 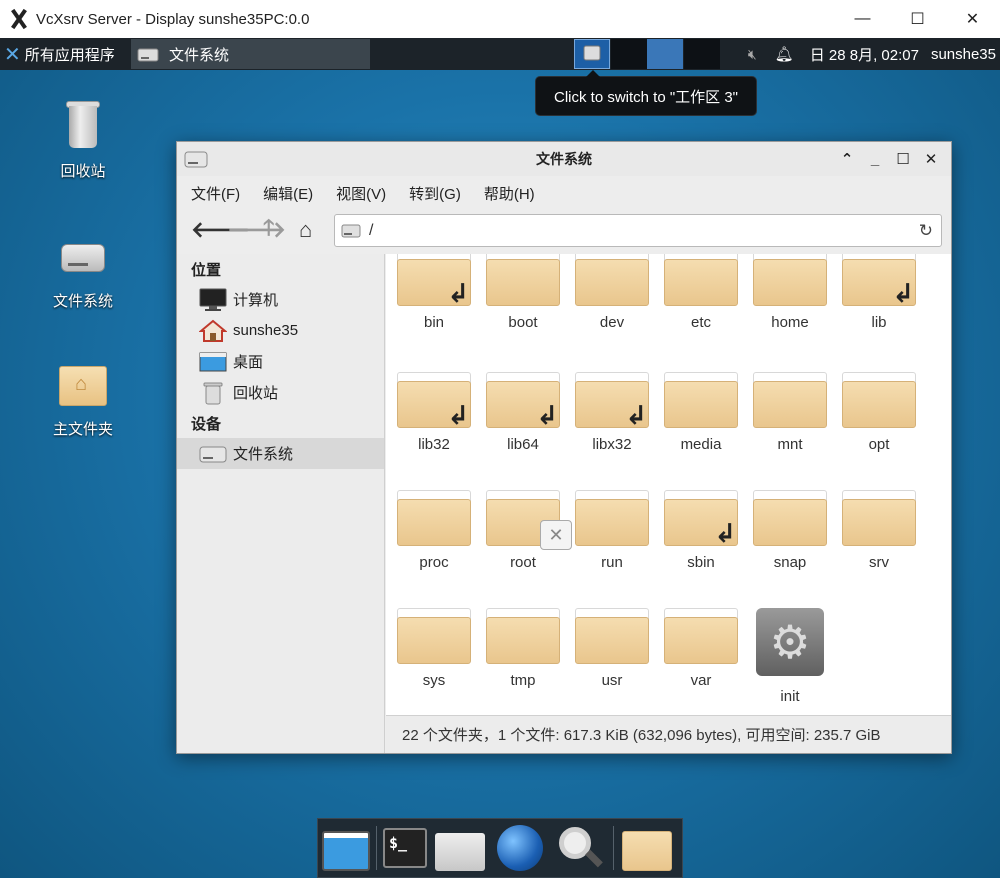 What do you see at coordinates (612, 412) in the screenshot?
I see `file-item: ↲ libx32` at bounding box center [612, 412].